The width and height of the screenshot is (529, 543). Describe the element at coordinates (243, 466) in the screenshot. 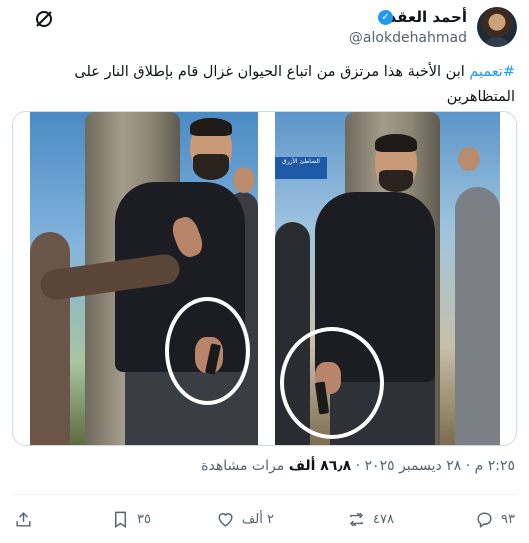

I see `views-label: مرات مشاهدة` at that location.